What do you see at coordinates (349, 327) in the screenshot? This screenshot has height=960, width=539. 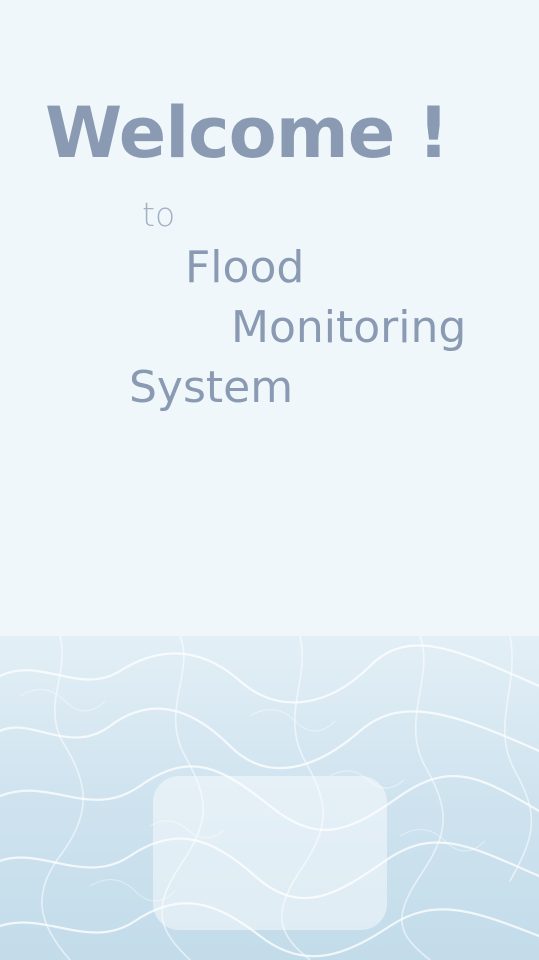 I see `title-monitoring: Monitoring` at bounding box center [349, 327].